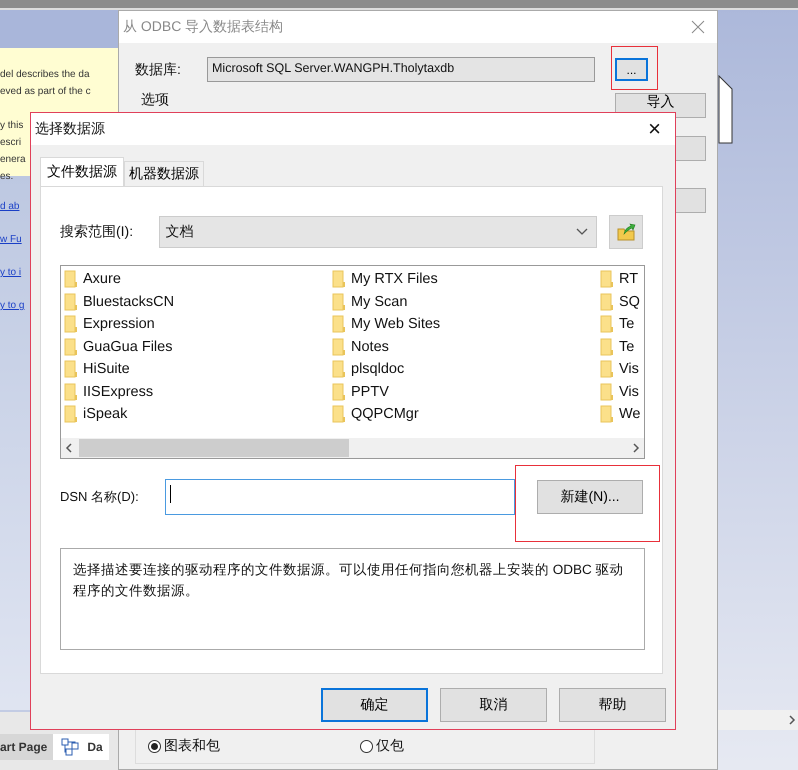 The height and width of the screenshot is (770, 798). What do you see at coordinates (45, 75) in the screenshot?
I see `note-text: del describes the da` at bounding box center [45, 75].